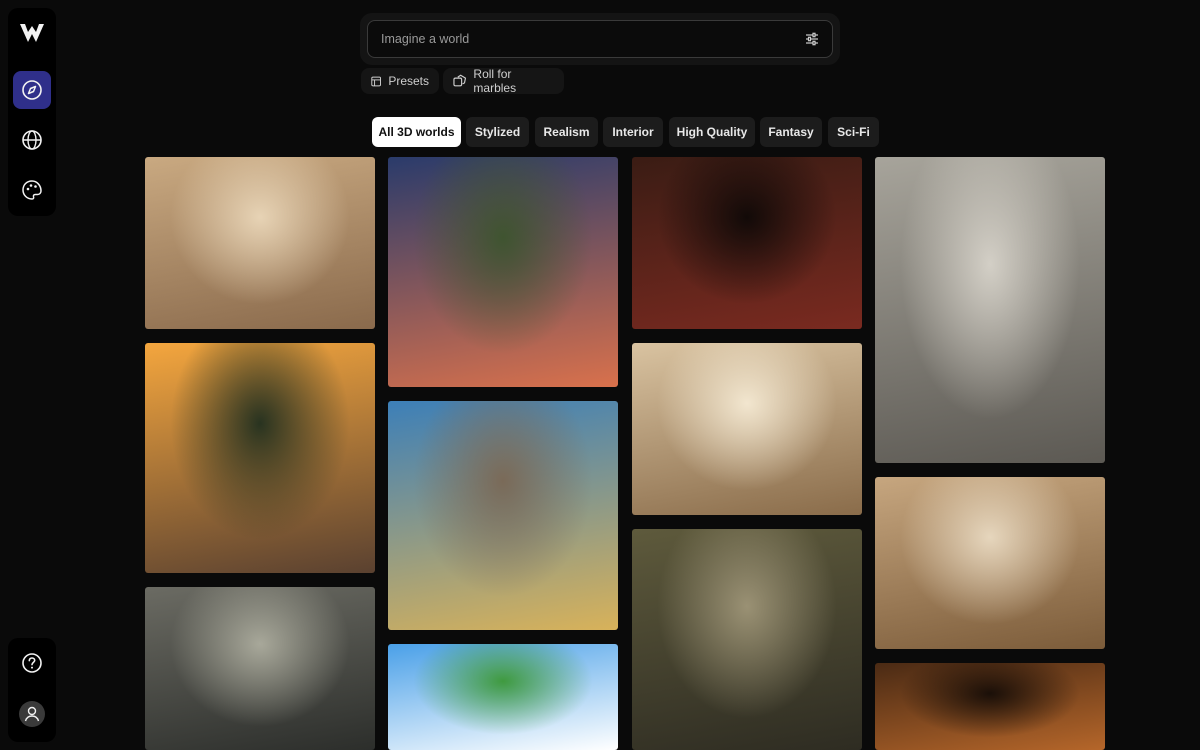 The height and width of the screenshot is (750, 1200). I want to click on presets-button: Presets, so click(400, 81).